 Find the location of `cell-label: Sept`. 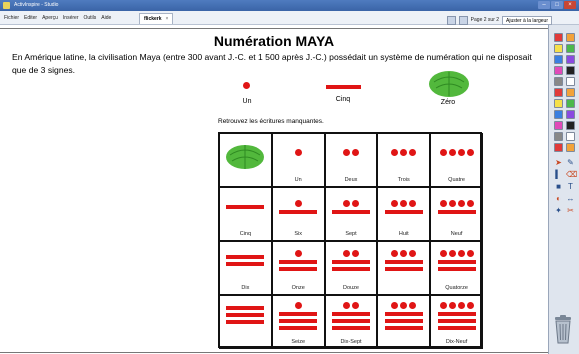

cell-label: Sept is located at coordinates (351, 234).